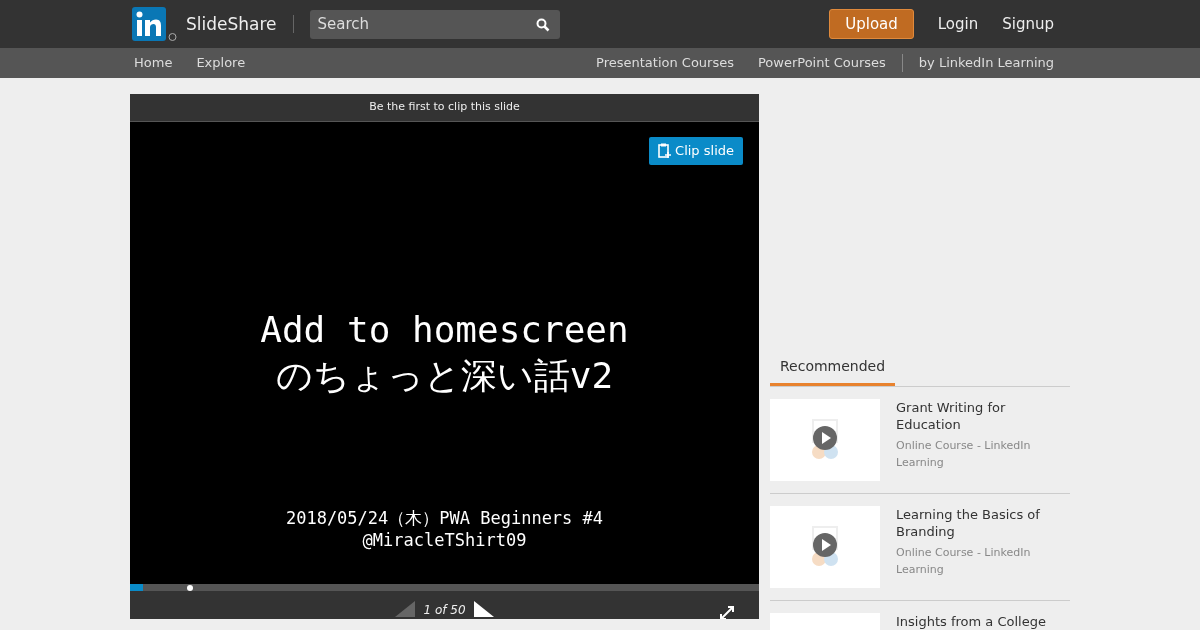  Describe the element at coordinates (483, 609) in the screenshot. I see `next-icon` at that location.